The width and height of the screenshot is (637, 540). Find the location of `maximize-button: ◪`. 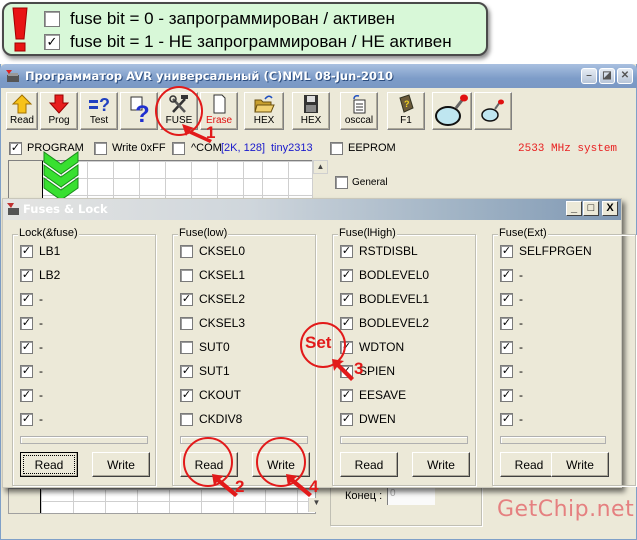

maximize-button: ◪ is located at coordinates (607, 76).